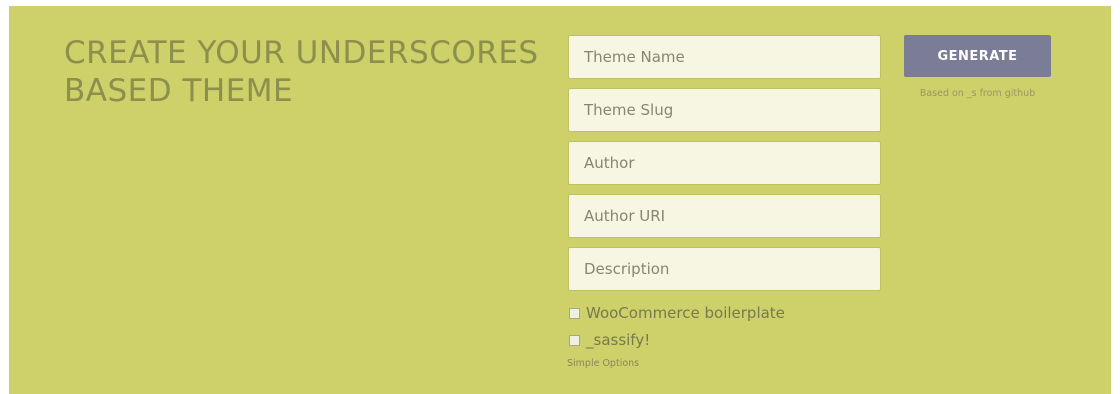 The height and width of the screenshot is (394, 1120). I want to click on theme-name-input, so click(724, 57).